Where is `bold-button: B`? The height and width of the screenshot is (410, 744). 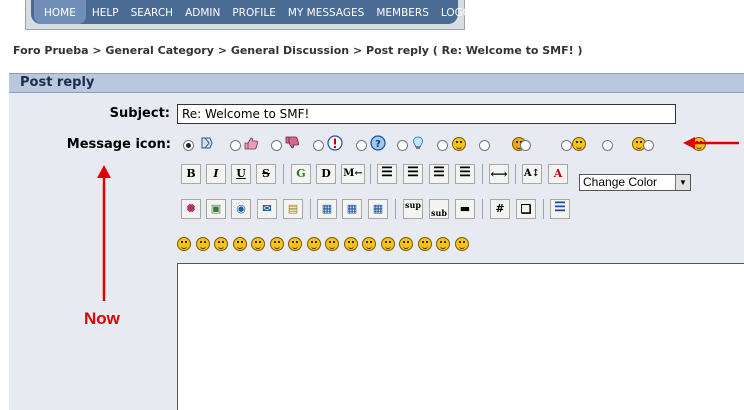 bold-button: B is located at coordinates (191, 174).